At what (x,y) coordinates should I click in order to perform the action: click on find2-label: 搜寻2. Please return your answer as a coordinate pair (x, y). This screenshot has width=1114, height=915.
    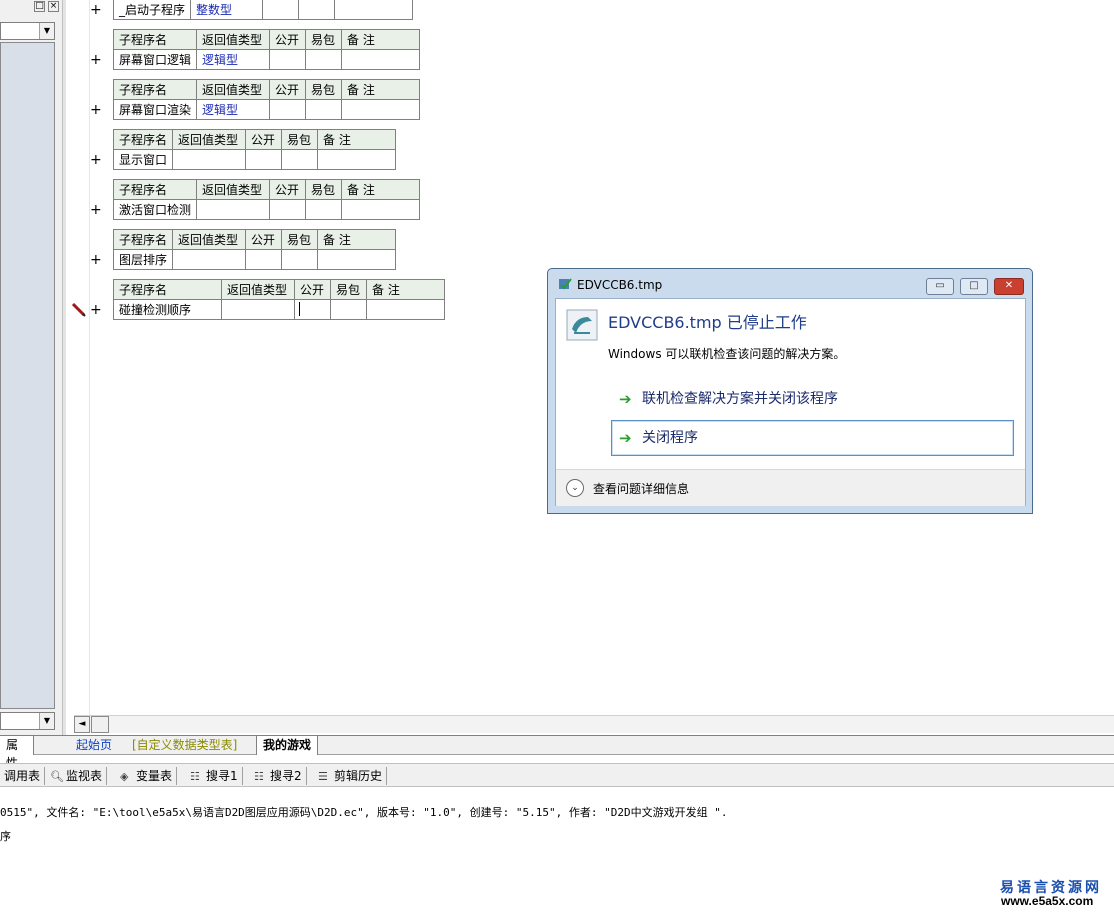
    Looking at the image, I should click on (286, 776).